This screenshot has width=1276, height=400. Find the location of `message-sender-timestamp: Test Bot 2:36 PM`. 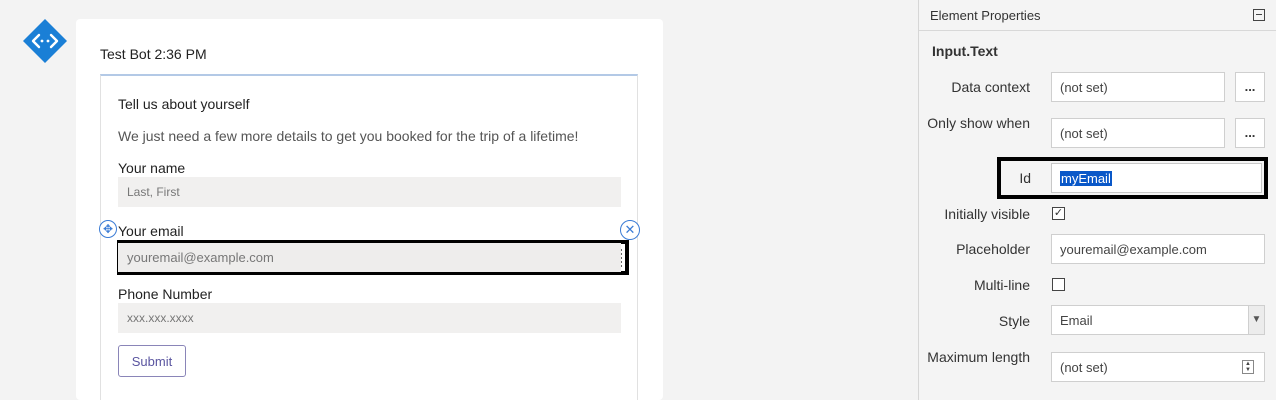

message-sender-timestamp: Test Bot 2:36 PM is located at coordinates (153, 54).